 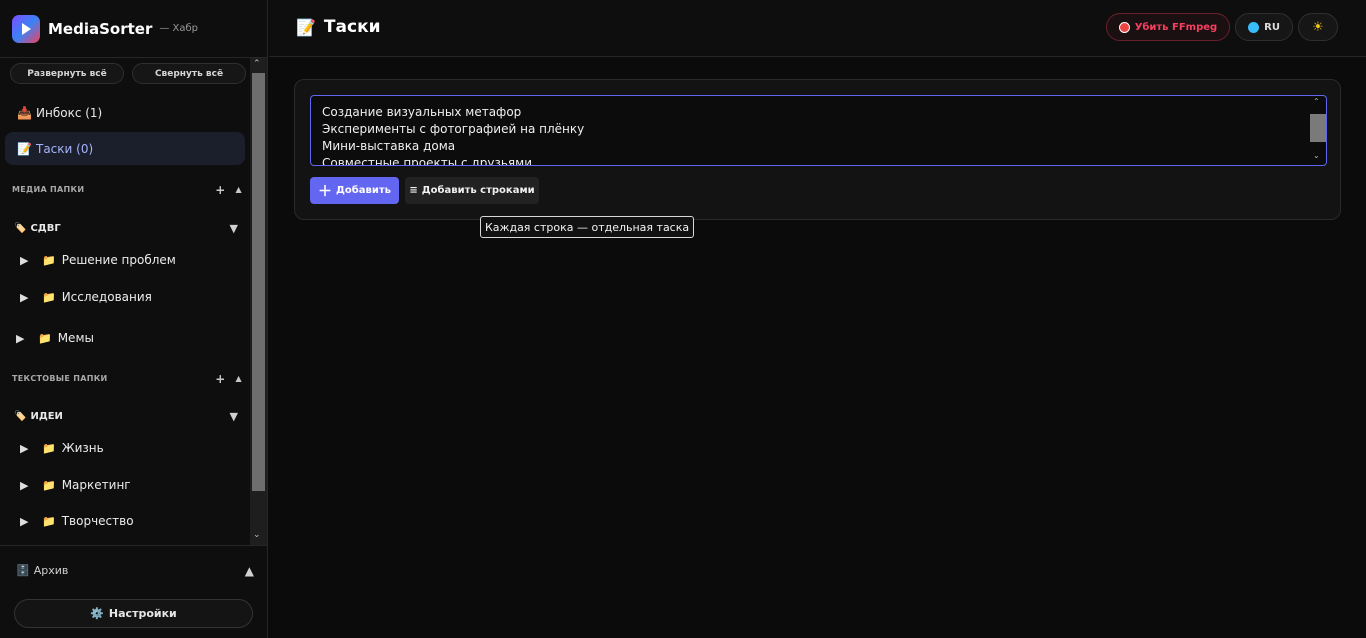 I want to click on add-by-lines-tooltip: Каждая строка — отдельная таска, so click(x=587, y=227).